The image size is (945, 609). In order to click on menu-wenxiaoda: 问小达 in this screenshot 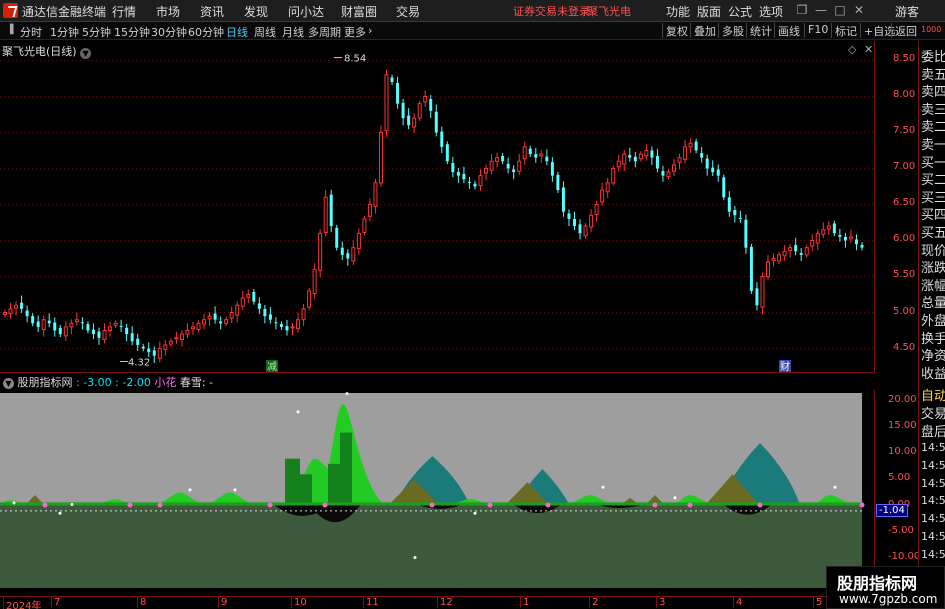, I will do `click(306, 11)`.